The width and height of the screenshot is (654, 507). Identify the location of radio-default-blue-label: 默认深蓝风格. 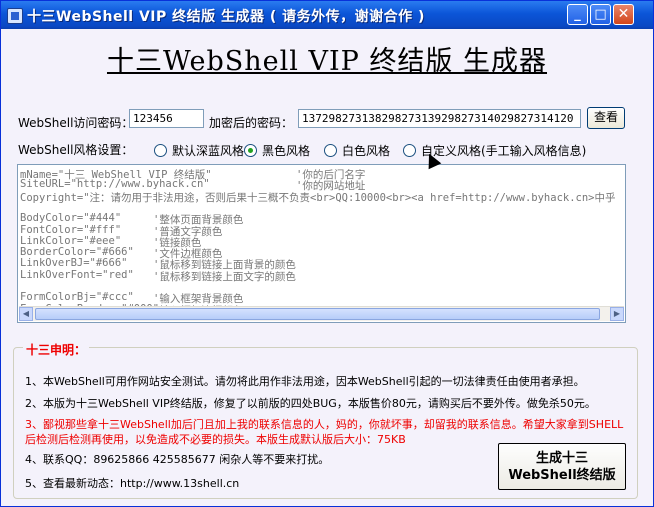
(208, 151).